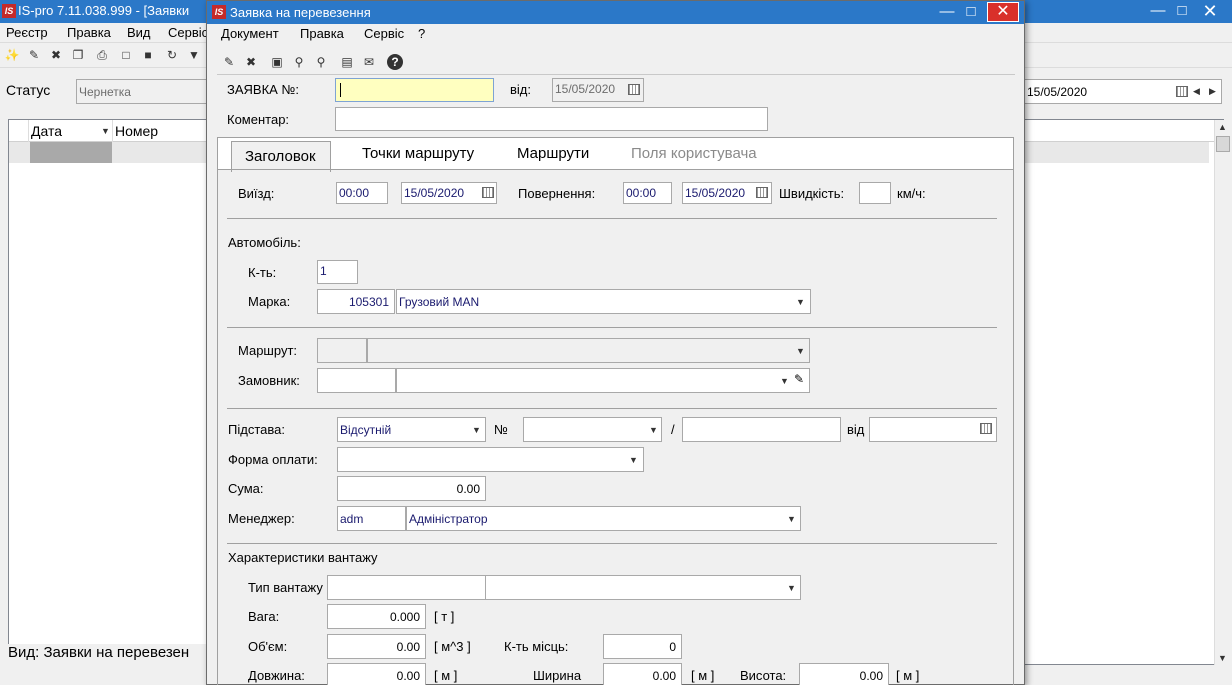 Image resolution: width=1232 pixels, height=685 pixels. What do you see at coordinates (703, 675) in the screenshot?
I see `width-unit: [ м ]` at bounding box center [703, 675].